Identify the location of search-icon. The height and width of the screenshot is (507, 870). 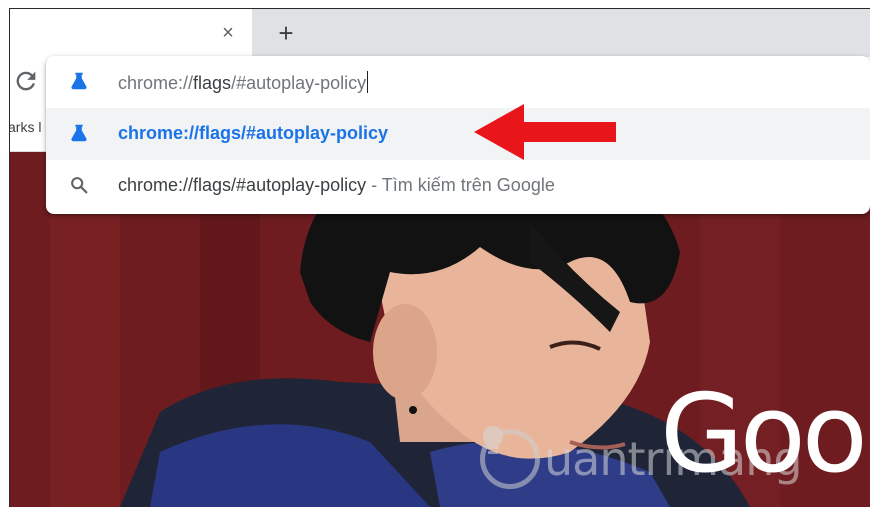
(79, 185).